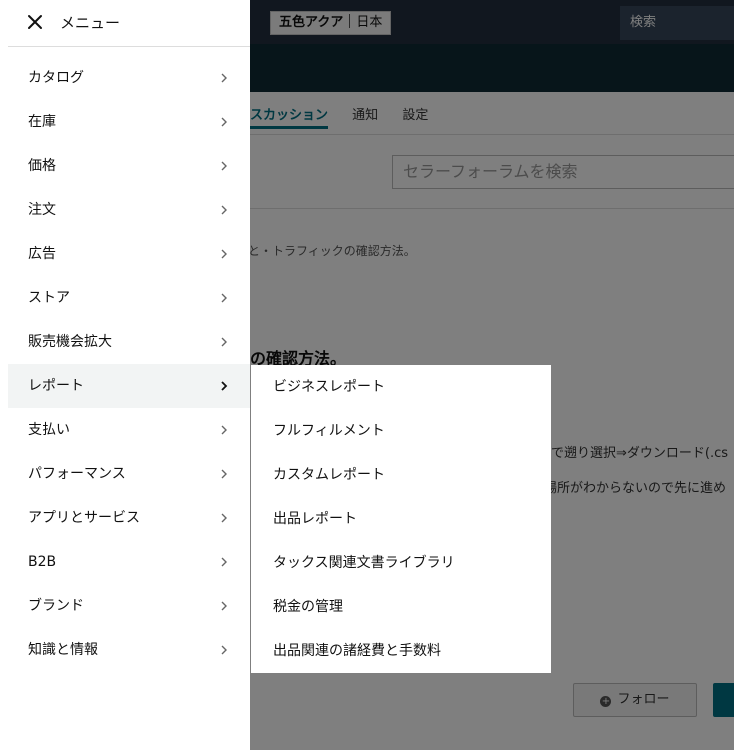 Image resolution: width=734 pixels, height=750 pixels. What do you see at coordinates (129, 430) in the screenshot?
I see `menu-item: 支払い` at bounding box center [129, 430].